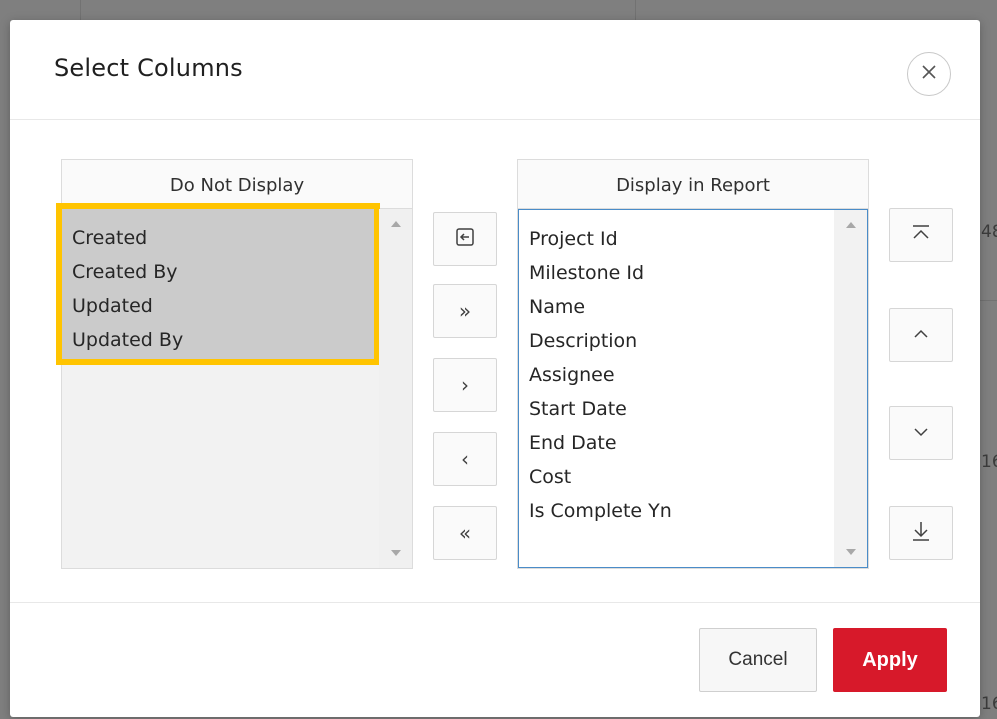 This screenshot has height=719, width=997. I want to click on display-in-report-header: Display in Report, so click(693, 184).